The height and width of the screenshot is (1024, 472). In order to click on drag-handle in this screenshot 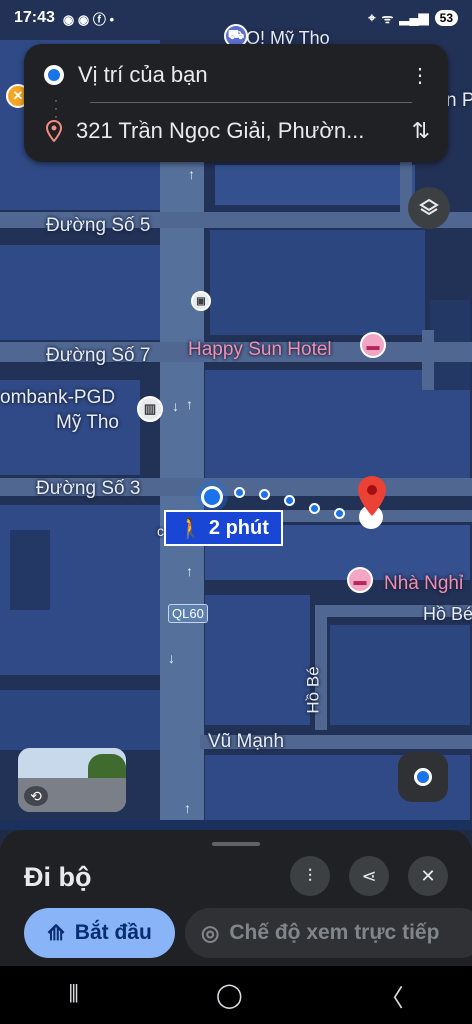, I will do `click(236, 844)`.